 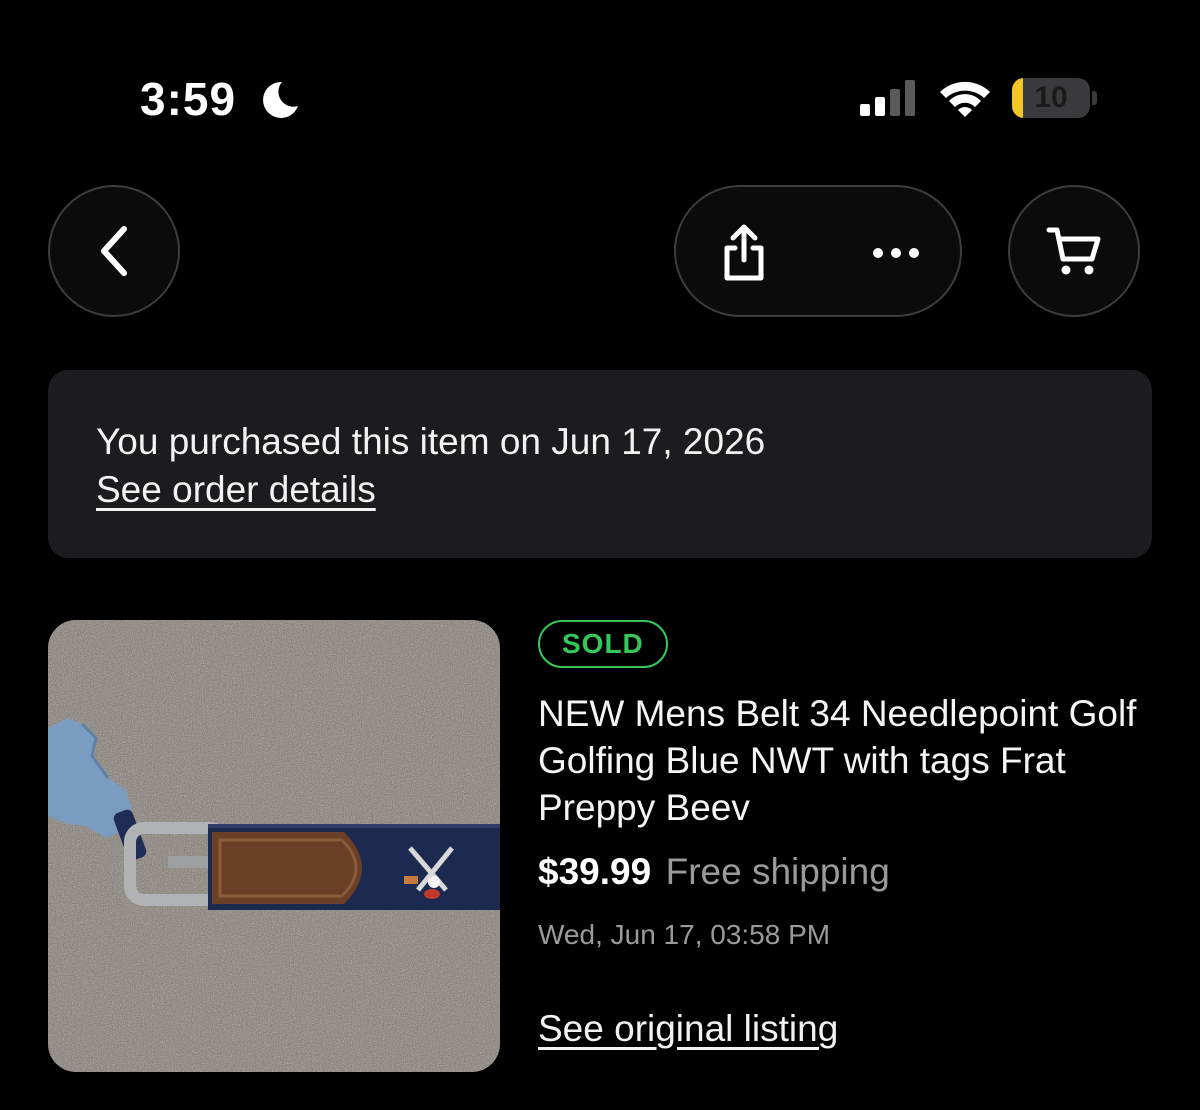 What do you see at coordinates (688, 1029) in the screenshot?
I see `see-original-listing-link: See original listing` at bounding box center [688, 1029].